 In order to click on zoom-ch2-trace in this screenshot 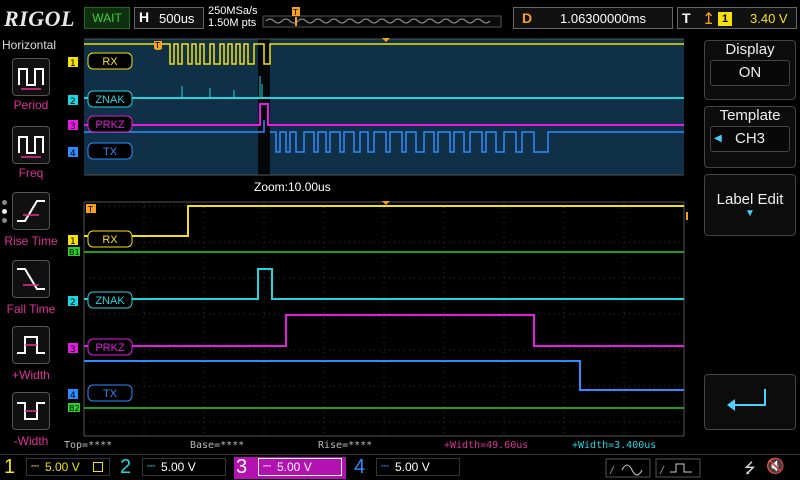, I will do `click(384, 284)`.